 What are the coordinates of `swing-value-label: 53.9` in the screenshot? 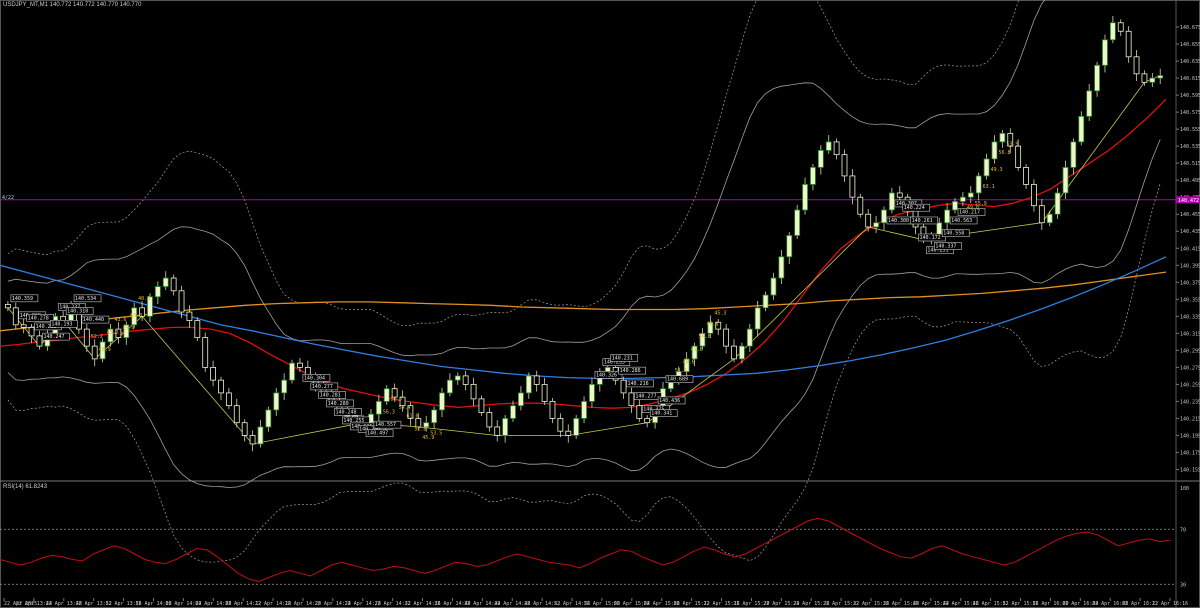 It's located at (1012, 144).